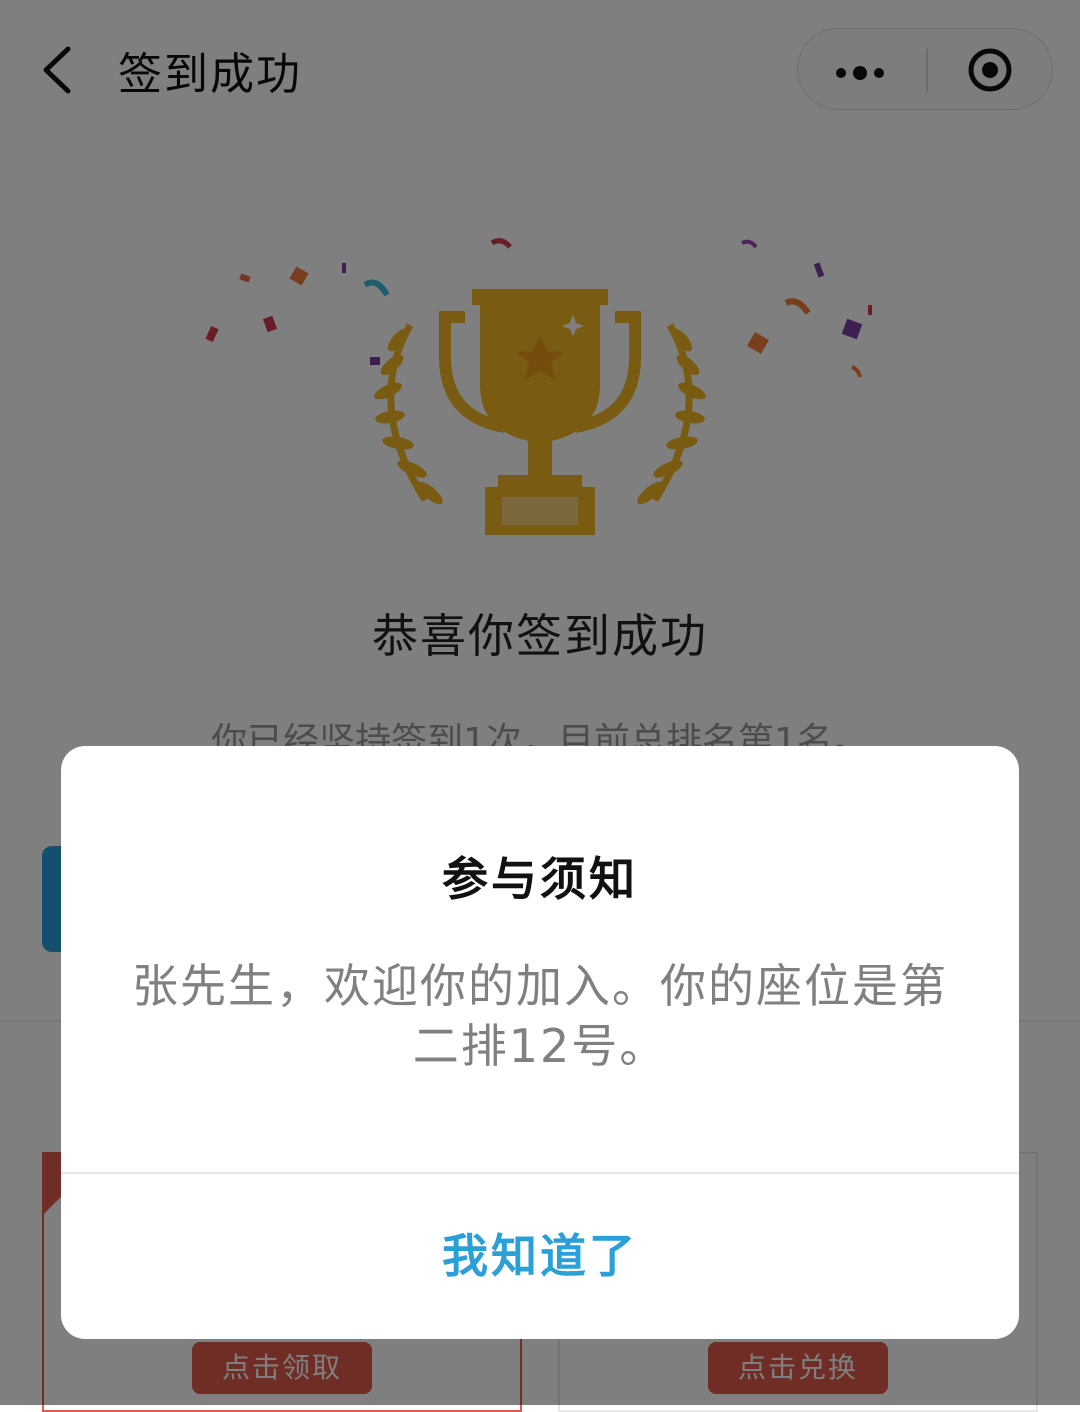 The height and width of the screenshot is (1412, 1080). Describe the element at coordinates (540, 879) in the screenshot. I see `dialog-title: 参与须知` at that location.